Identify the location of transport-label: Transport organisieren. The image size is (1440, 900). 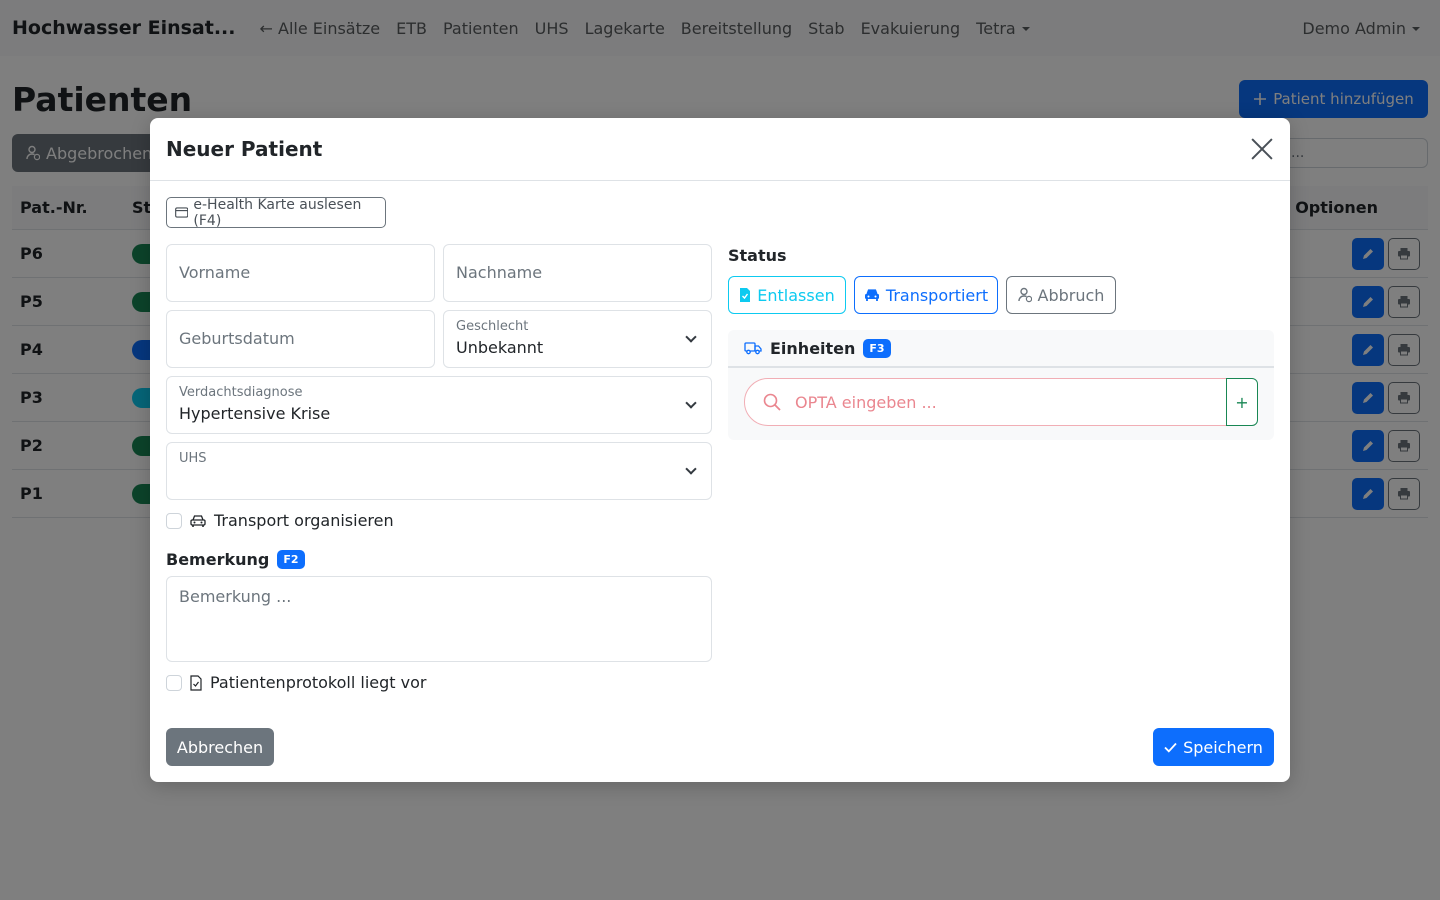
(304, 520).